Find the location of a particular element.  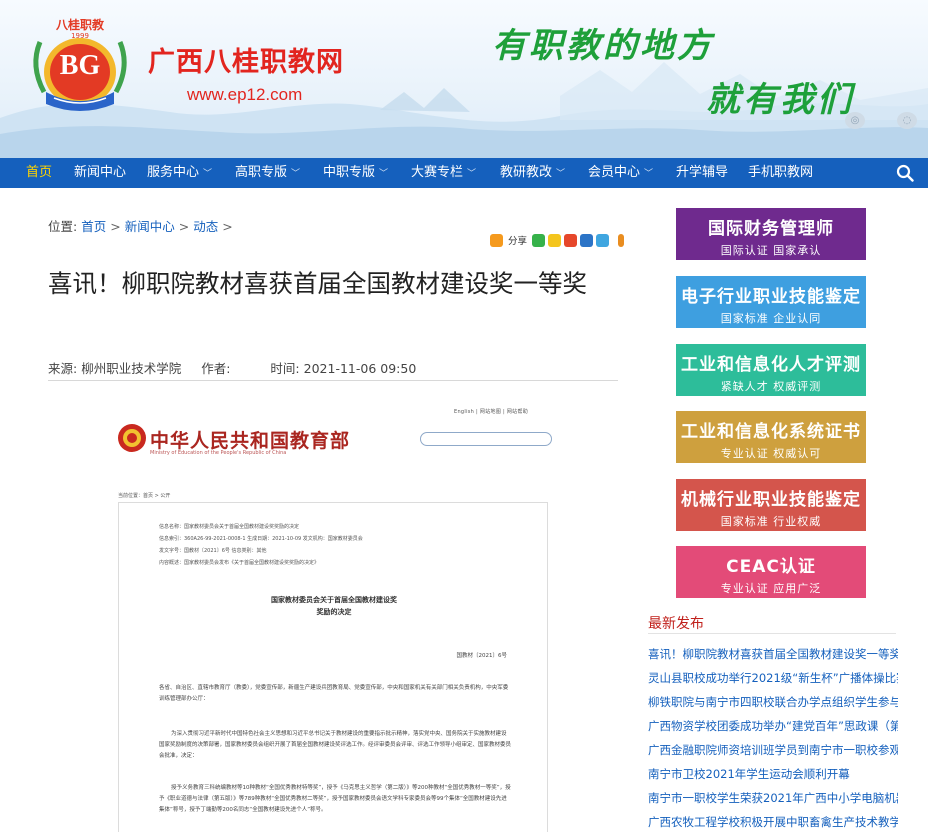

notice-doc-number: 国教材〔2021〕6号 is located at coordinates (482, 656).